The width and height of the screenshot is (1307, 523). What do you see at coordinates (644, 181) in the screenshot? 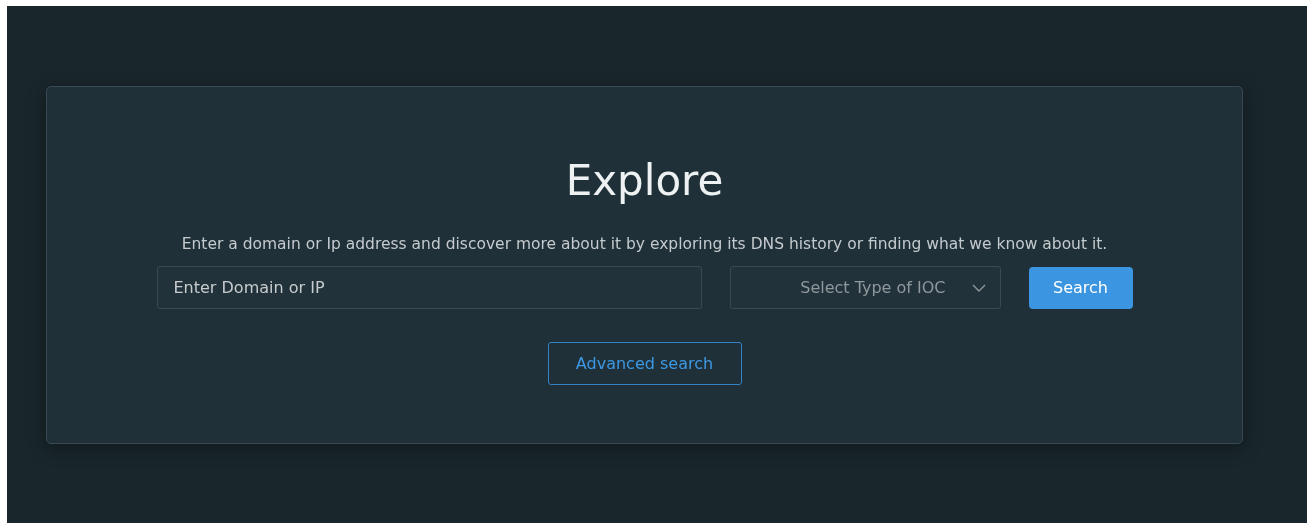
I see `page-title: Explore` at bounding box center [644, 181].